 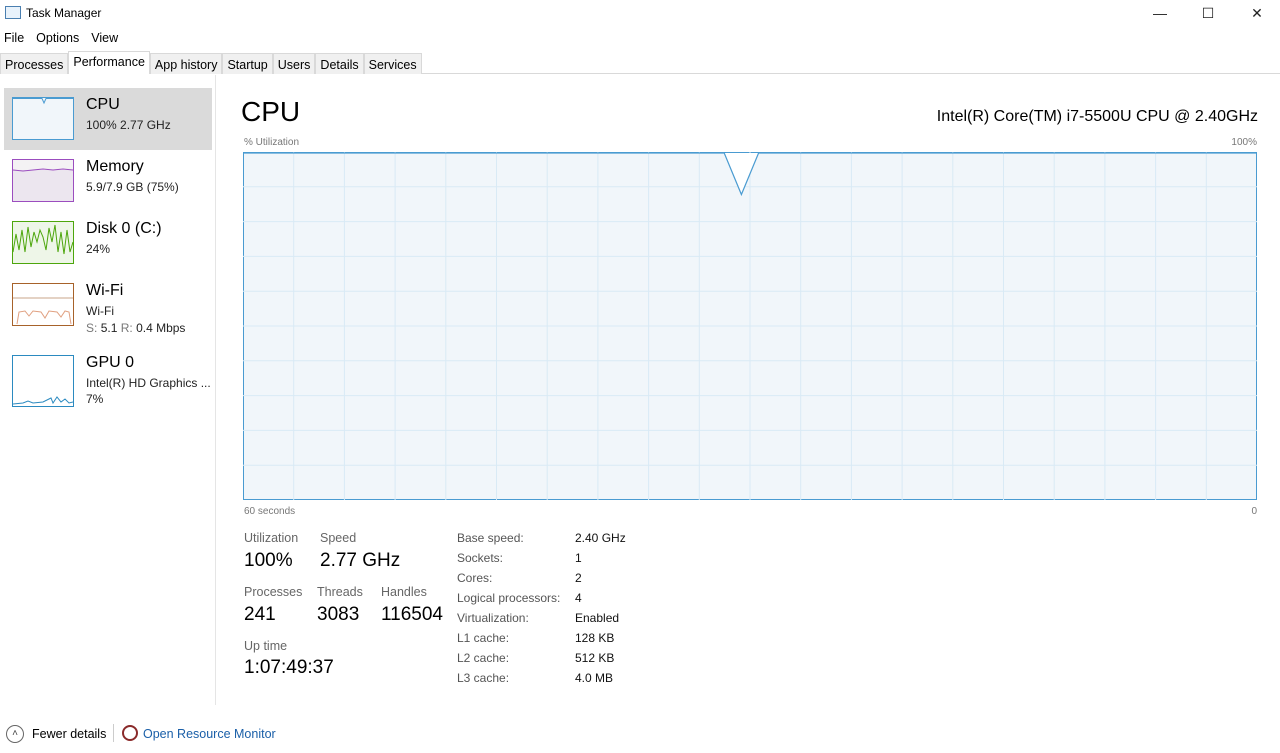 What do you see at coordinates (124, 228) in the screenshot?
I see `sidebar-item-label: Disk 0 (C:)` at bounding box center [124, 228].